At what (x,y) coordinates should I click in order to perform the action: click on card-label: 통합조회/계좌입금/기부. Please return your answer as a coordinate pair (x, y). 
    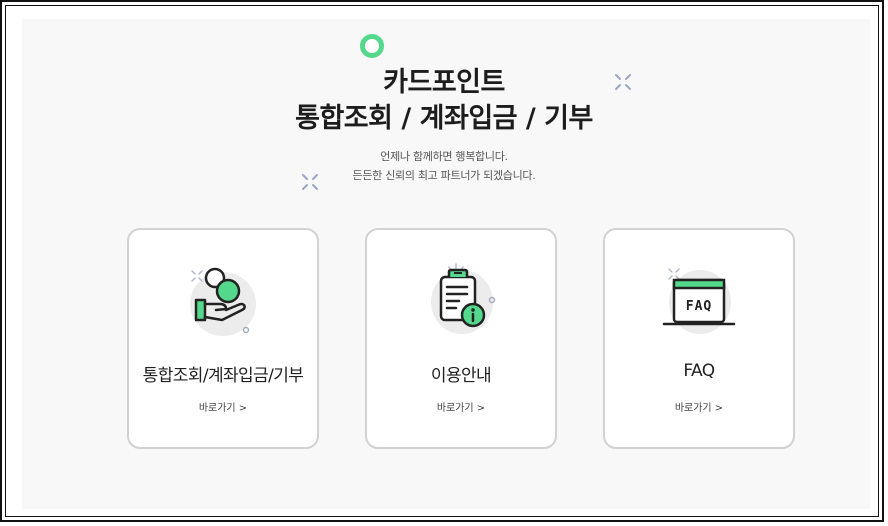
    Looking at the image, I should click on (223, 376).